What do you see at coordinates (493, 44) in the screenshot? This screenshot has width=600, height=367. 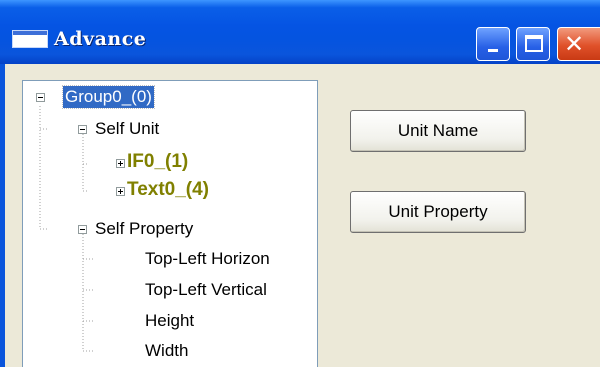 I see `minimize-button` at bounding box center [493, 44].